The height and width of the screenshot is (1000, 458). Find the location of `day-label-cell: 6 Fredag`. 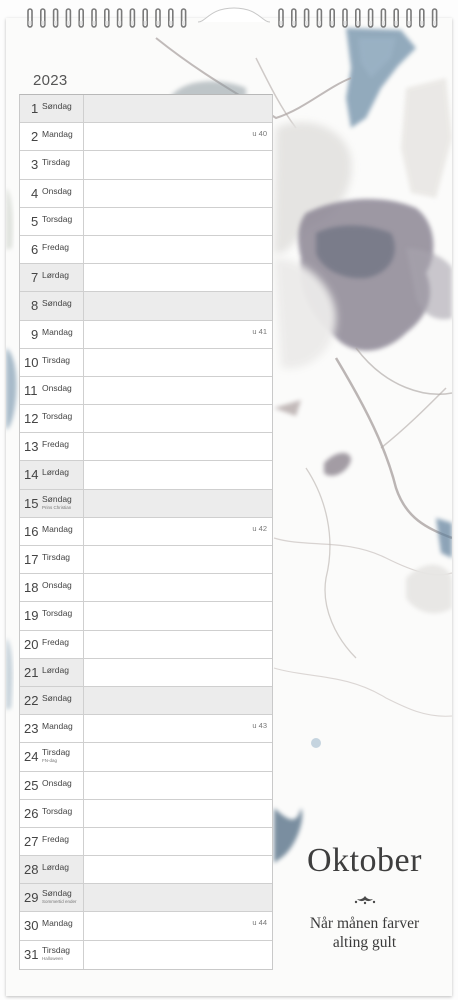

day-label-cell: 6 Fredag is located at coordinates (52, 249).